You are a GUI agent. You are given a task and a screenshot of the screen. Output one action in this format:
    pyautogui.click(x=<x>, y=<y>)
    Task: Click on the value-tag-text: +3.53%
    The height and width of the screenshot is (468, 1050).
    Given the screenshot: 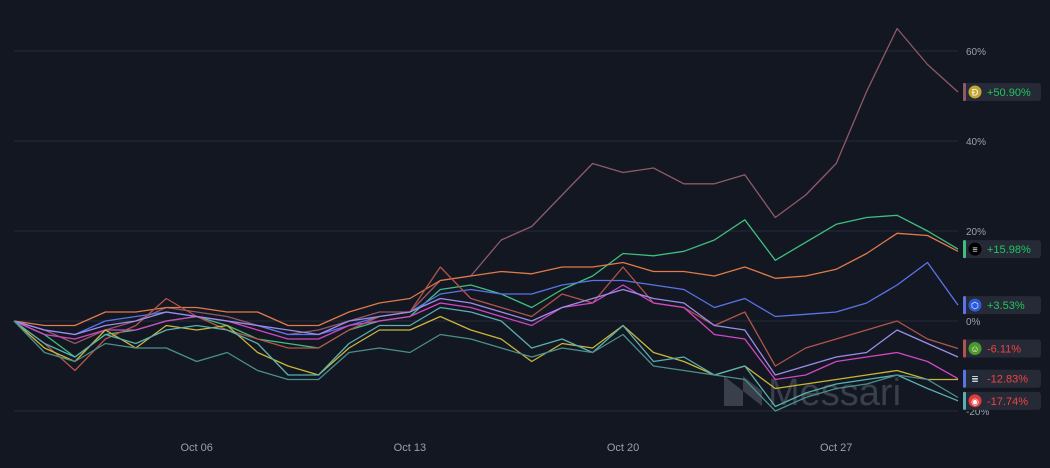 What is the action you would take?
    pyautogui.click(x=1006, y=306)
    